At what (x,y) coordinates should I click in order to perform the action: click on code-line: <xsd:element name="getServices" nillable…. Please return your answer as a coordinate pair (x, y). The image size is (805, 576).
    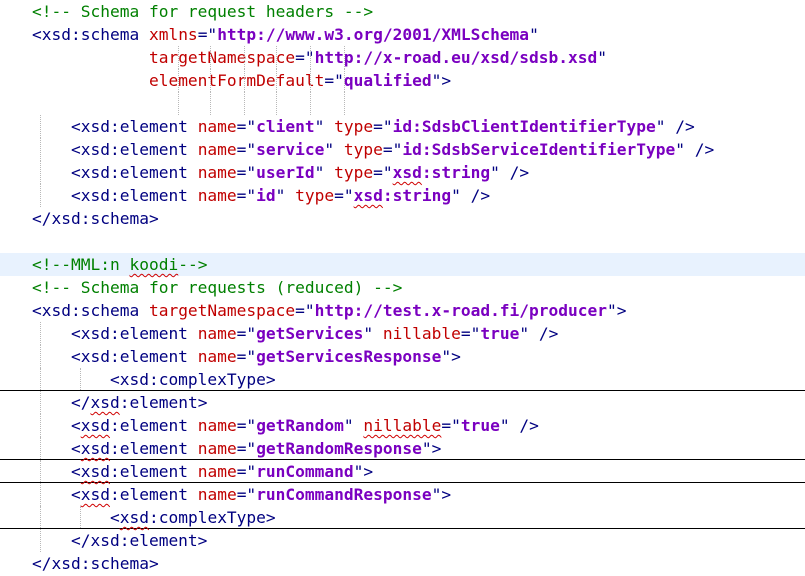
    Looking at the image, I should click on (402, 333).